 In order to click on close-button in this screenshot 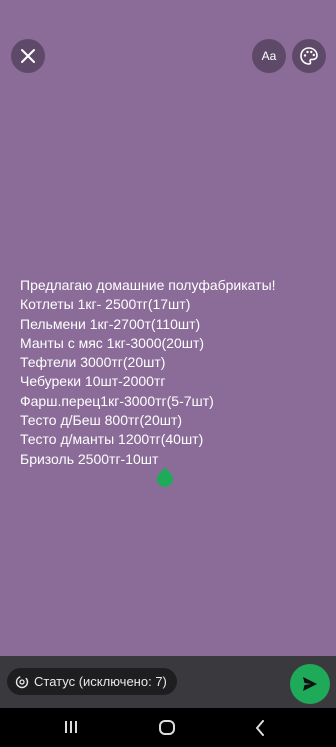, I will do `click(28, 56)`.